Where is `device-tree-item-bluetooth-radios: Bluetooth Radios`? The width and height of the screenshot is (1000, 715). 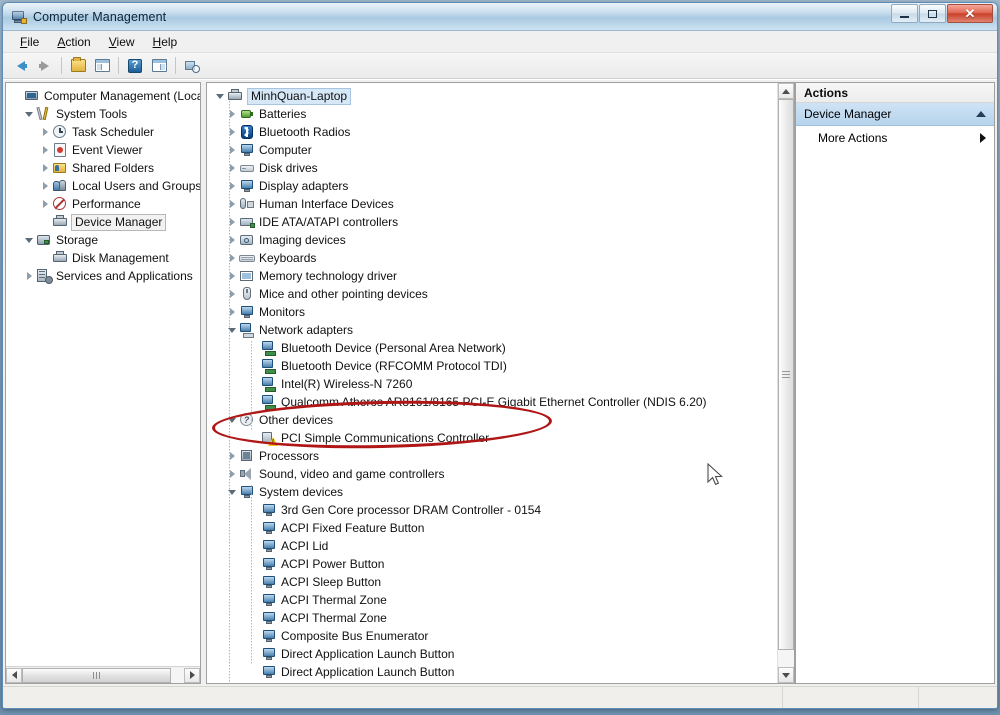 device-tree-item-bluetooth-radios: Bluetooth Radios is located at coordinates (494, 132).